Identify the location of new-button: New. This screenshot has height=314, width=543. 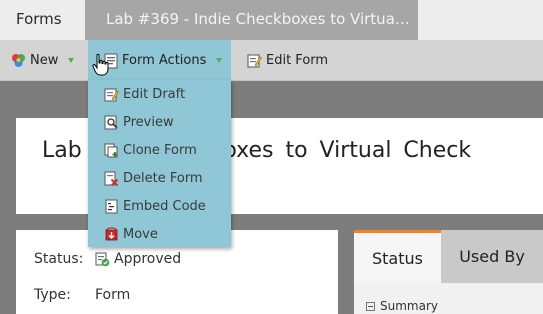
(43, 60).